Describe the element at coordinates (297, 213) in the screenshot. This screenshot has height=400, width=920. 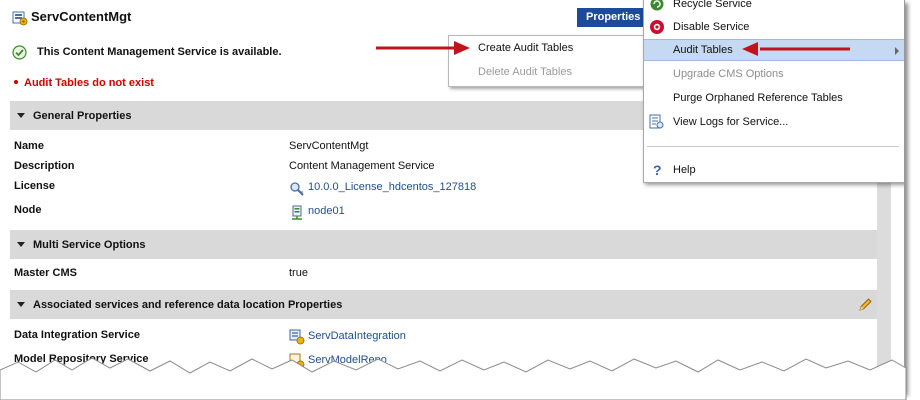
I see `node-icon` at that location.